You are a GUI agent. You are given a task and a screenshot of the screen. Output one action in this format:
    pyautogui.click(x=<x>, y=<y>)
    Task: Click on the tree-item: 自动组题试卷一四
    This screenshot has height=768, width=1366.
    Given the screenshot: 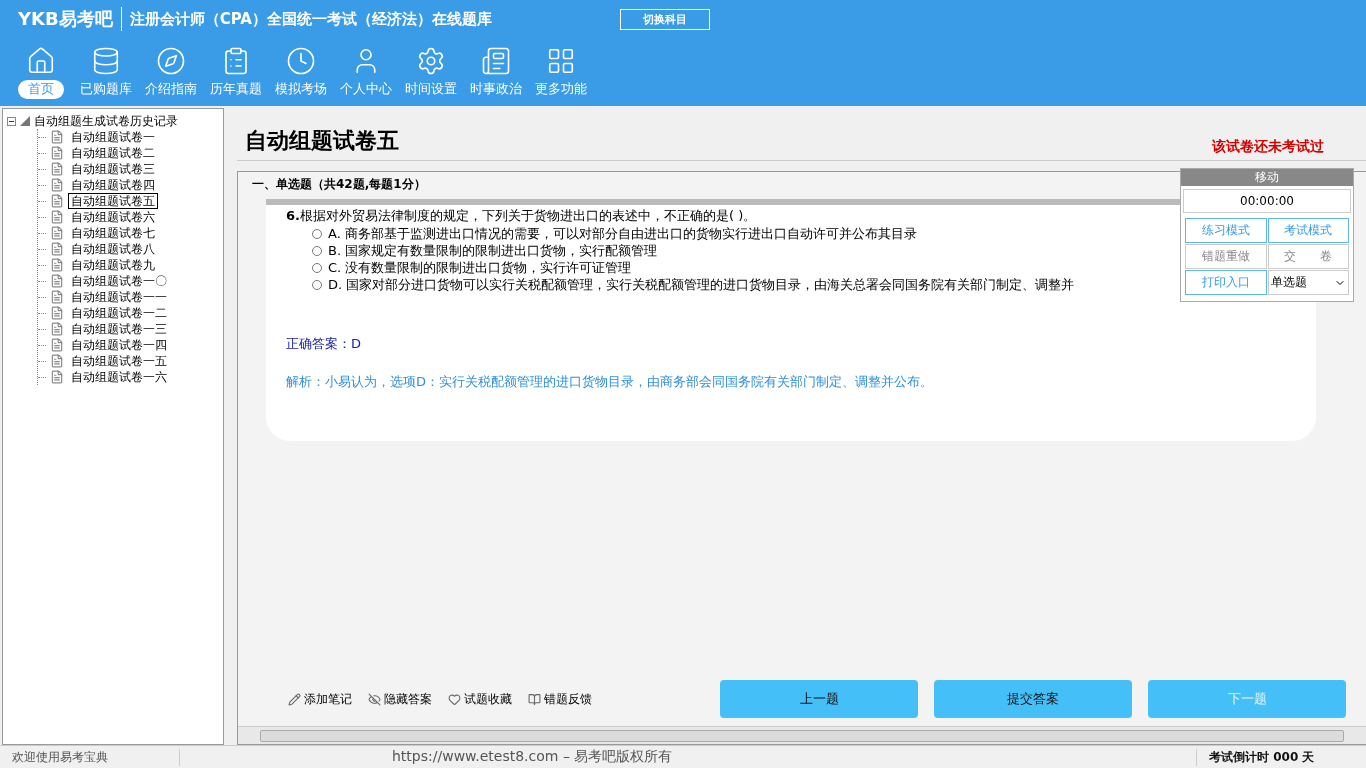 What is the action you would take?
    pyautogui.click(x=119, y=345)
    